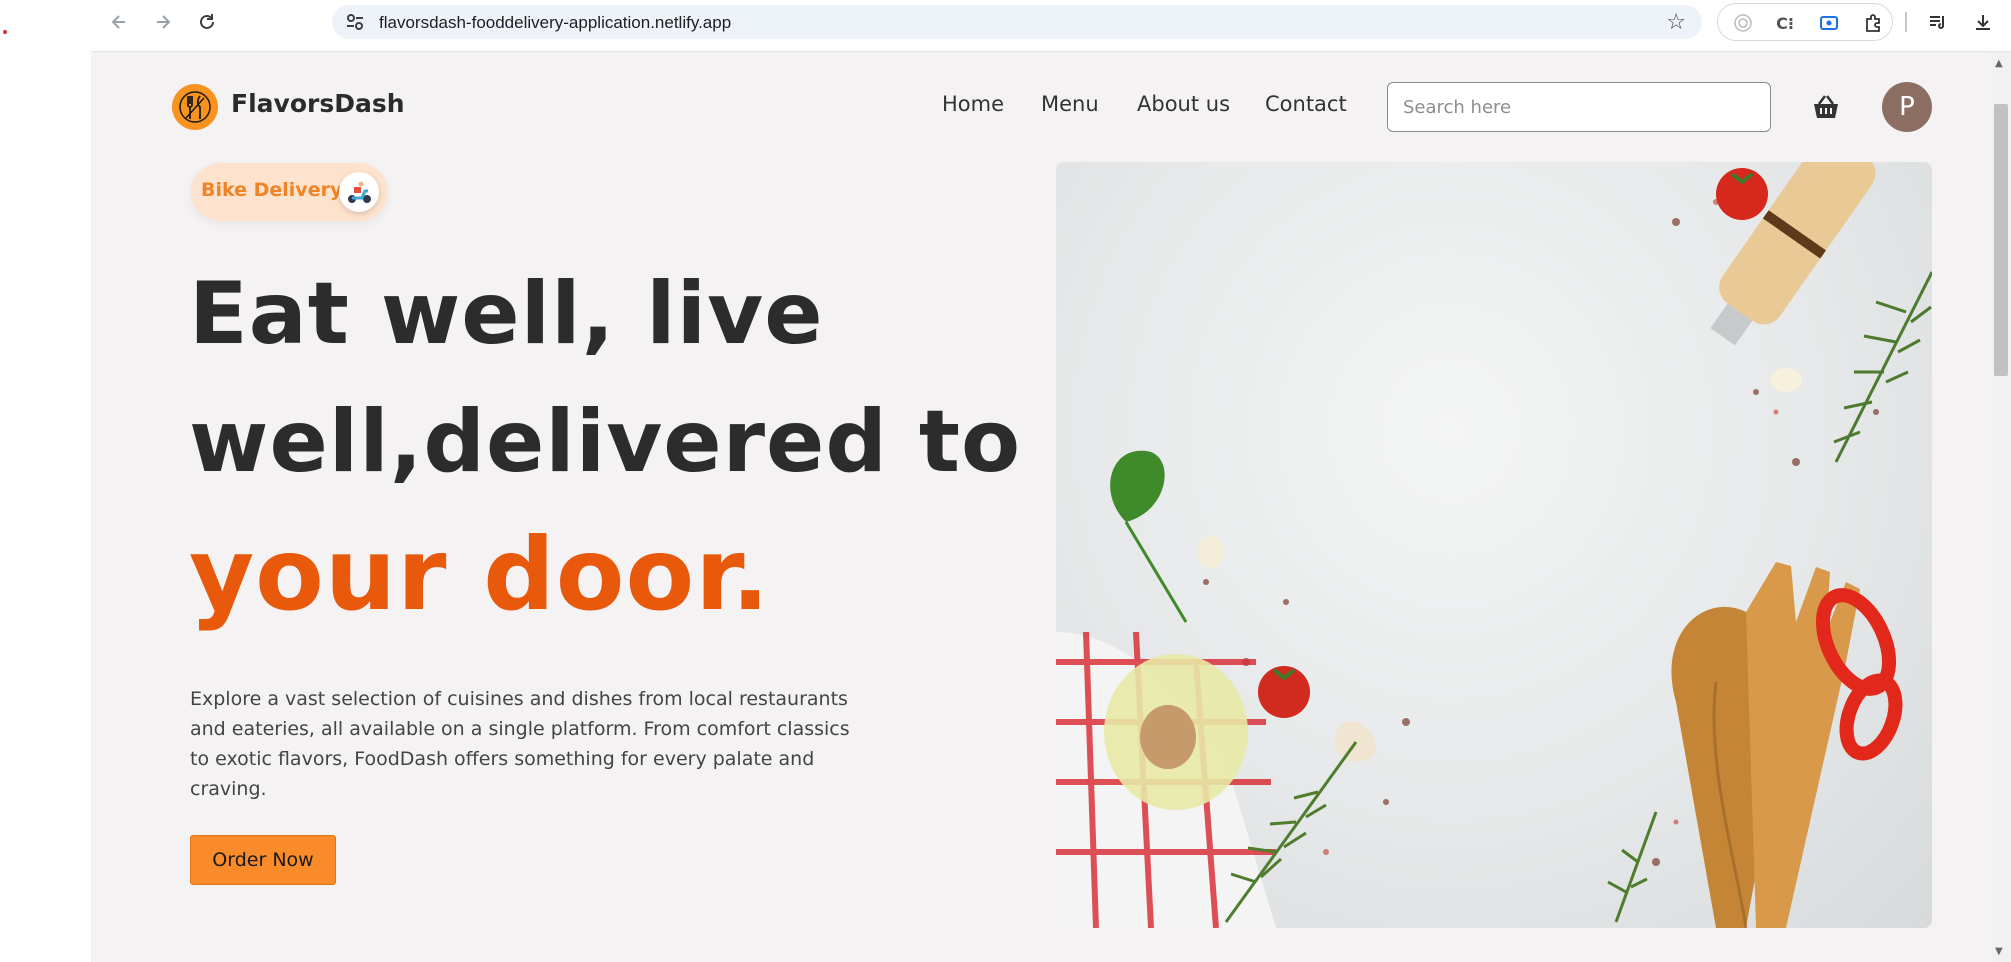 The height and width of the screenshot is (962, 2011). What do you see at coordinates (605, 442) in the screenshot?
I see `headline-line-2: well,delivered to` at bounding box center [605, 442].